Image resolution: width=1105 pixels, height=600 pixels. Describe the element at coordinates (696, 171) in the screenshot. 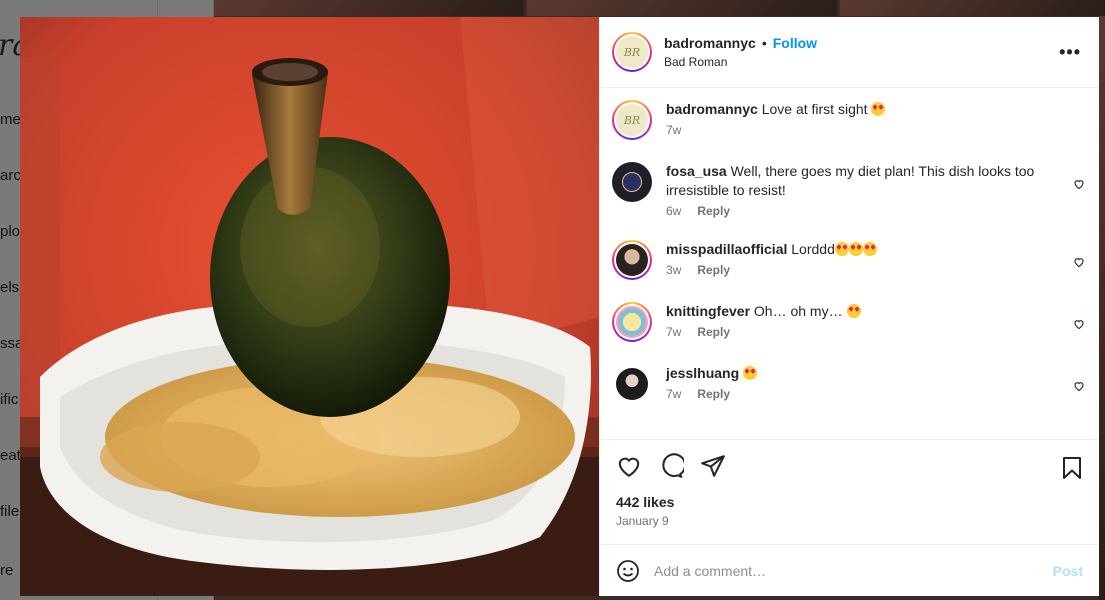

I see `comment-username: fosa_usa` at that location.